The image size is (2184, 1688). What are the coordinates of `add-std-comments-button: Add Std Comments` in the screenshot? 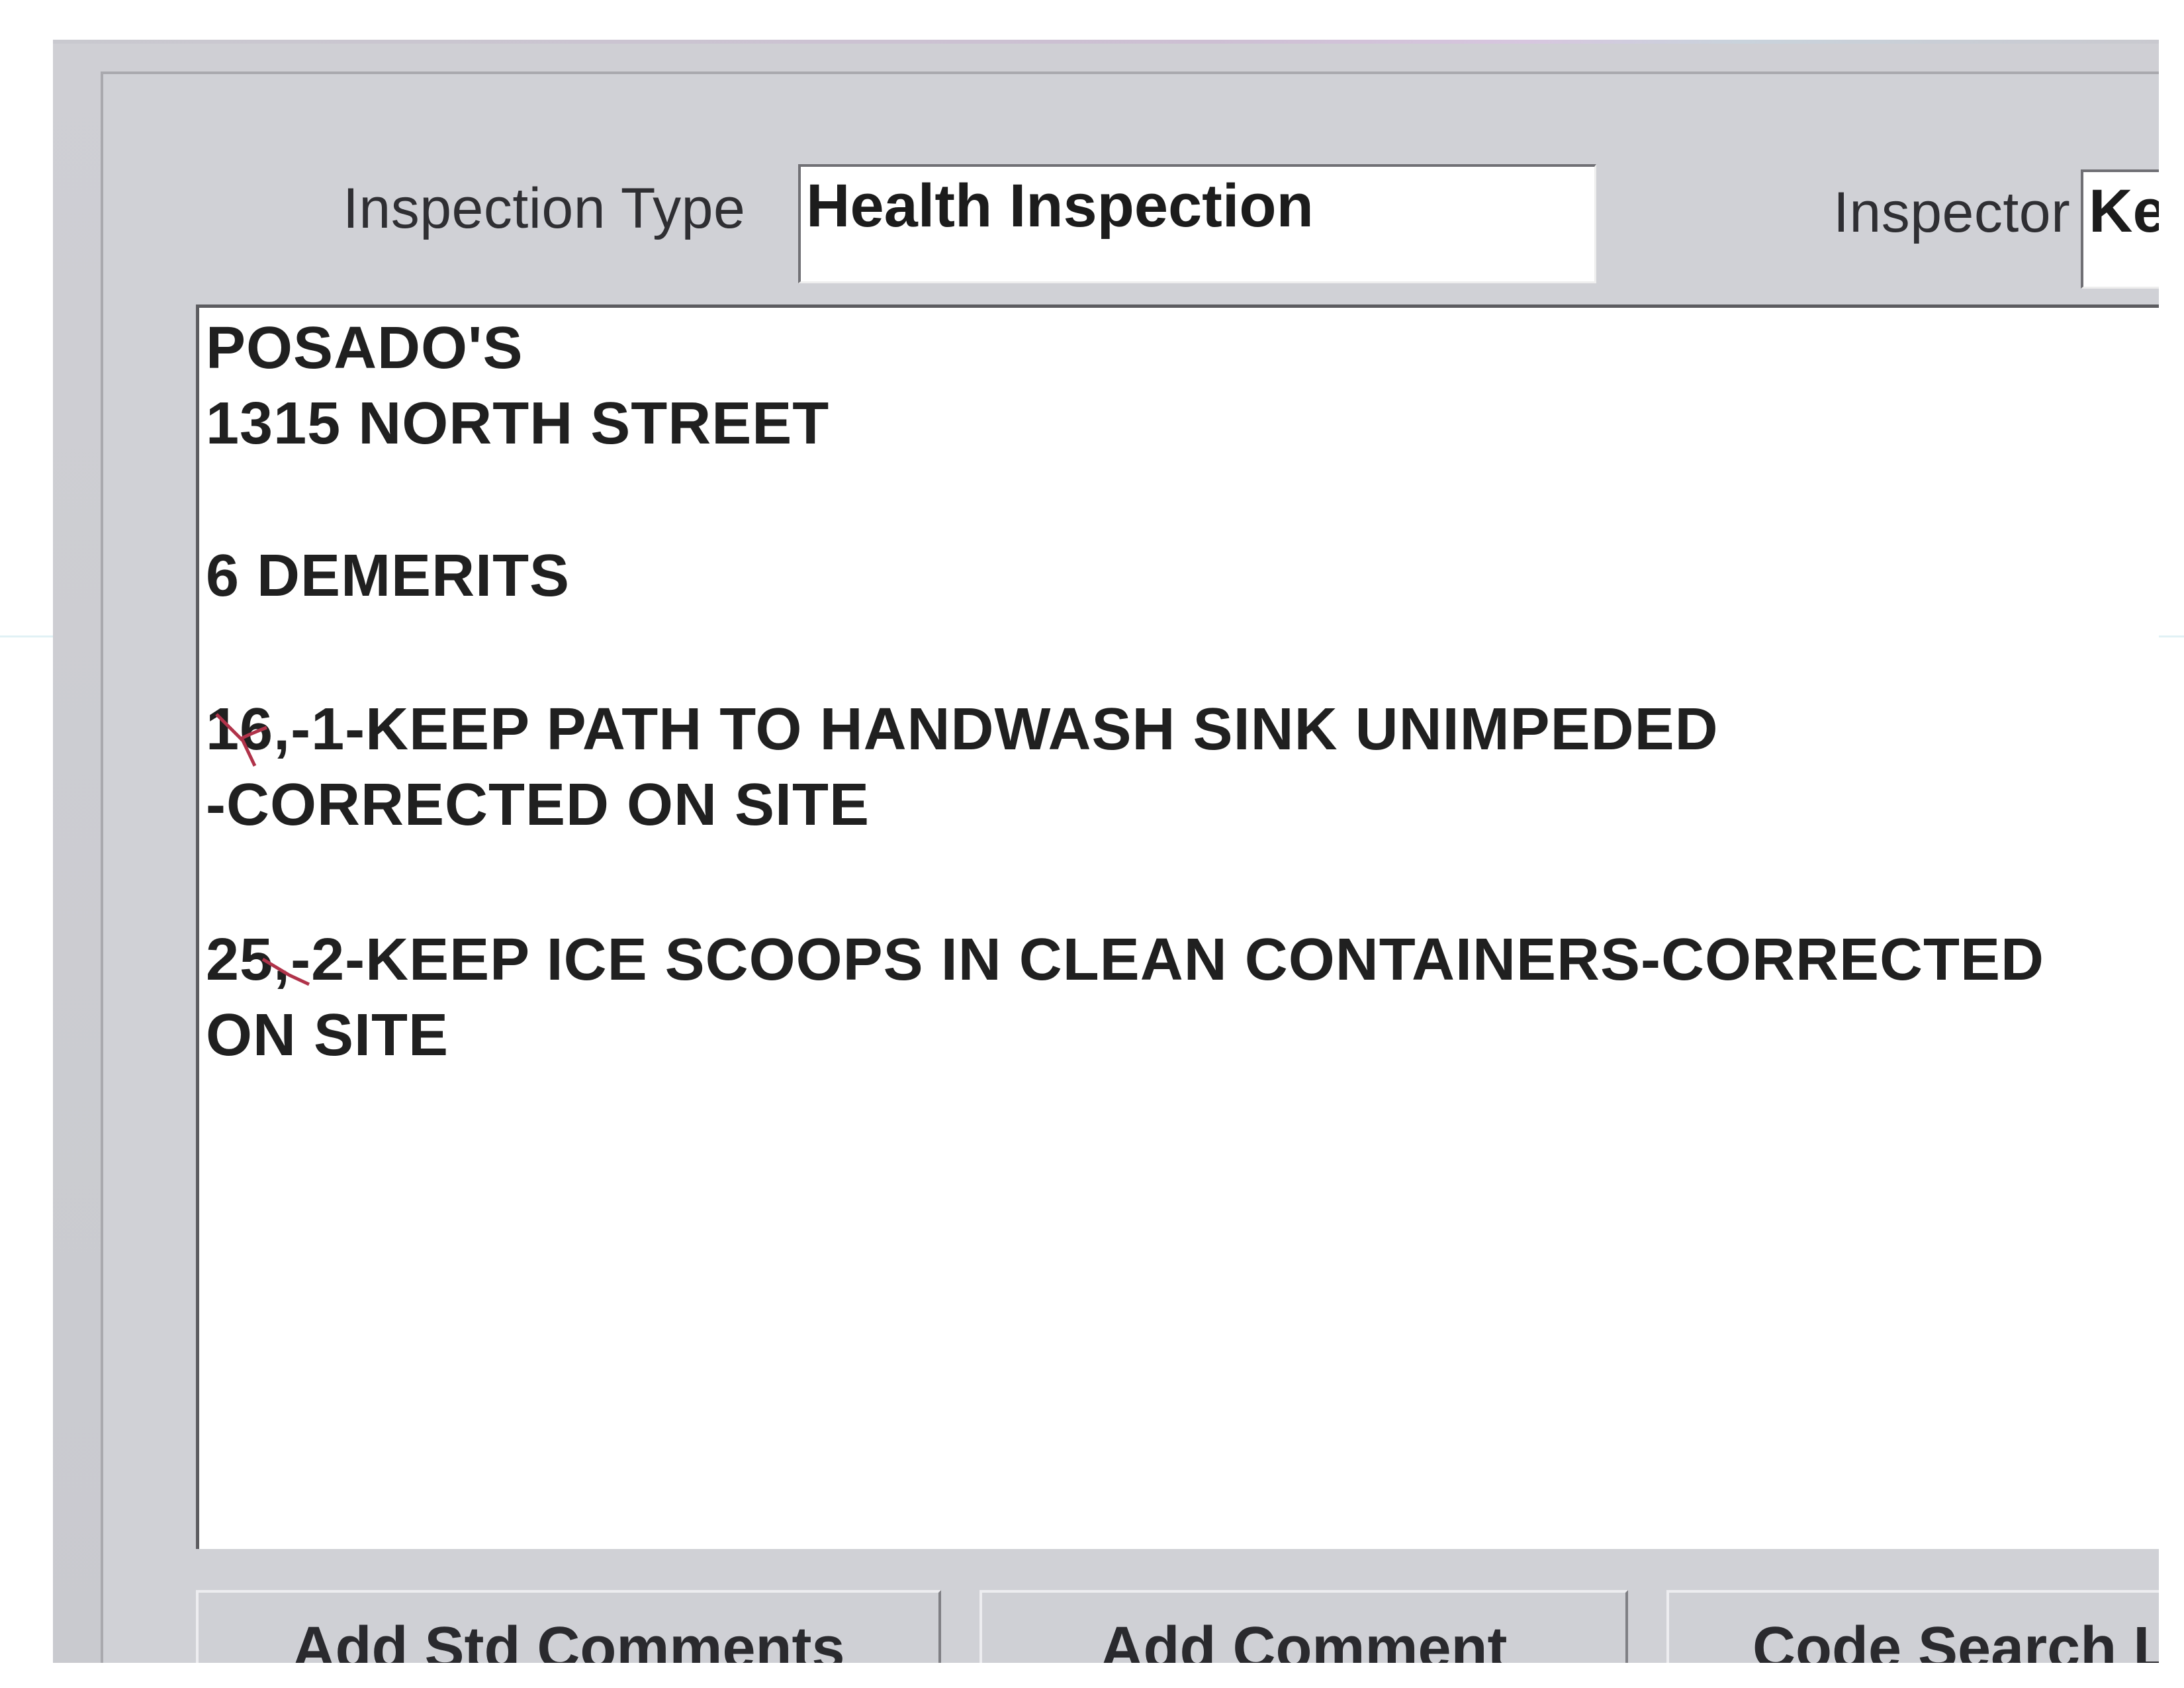 It's located at (568, 1626).